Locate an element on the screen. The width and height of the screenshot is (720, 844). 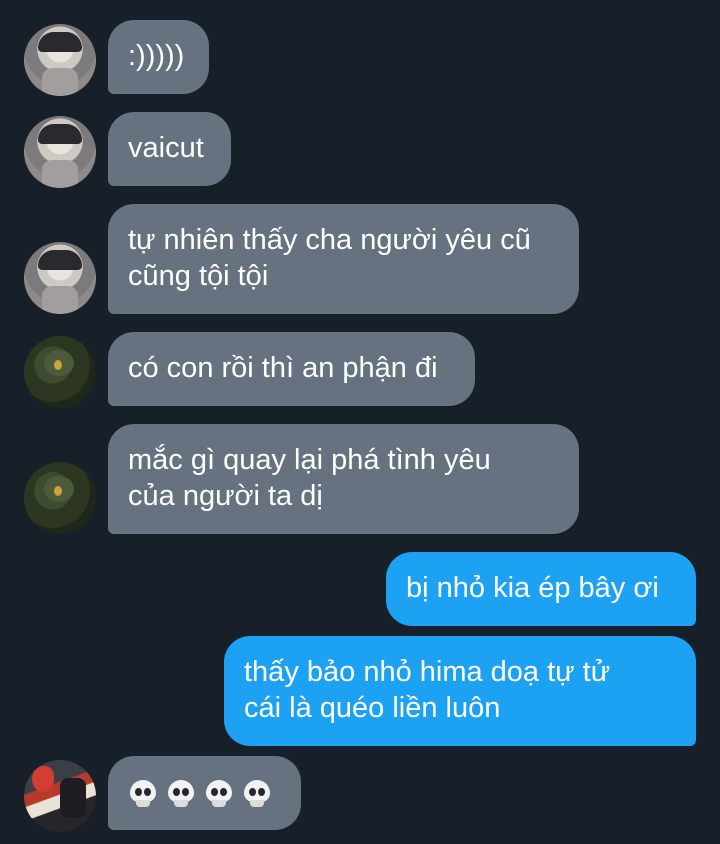
message-bubble-received: vaicut is located at coordinates (169, 149).